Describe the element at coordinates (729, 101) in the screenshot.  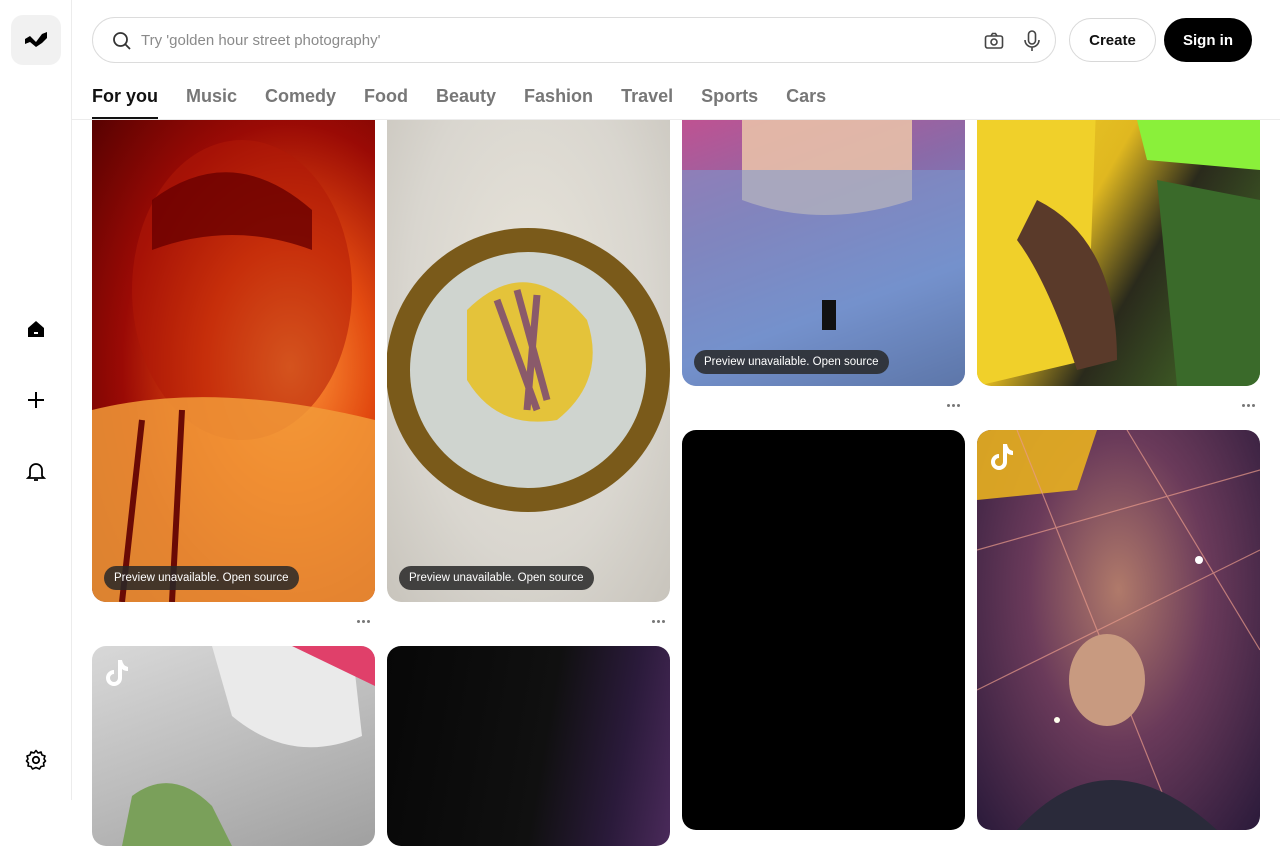
I see `tab-sports: Sports` at that location.